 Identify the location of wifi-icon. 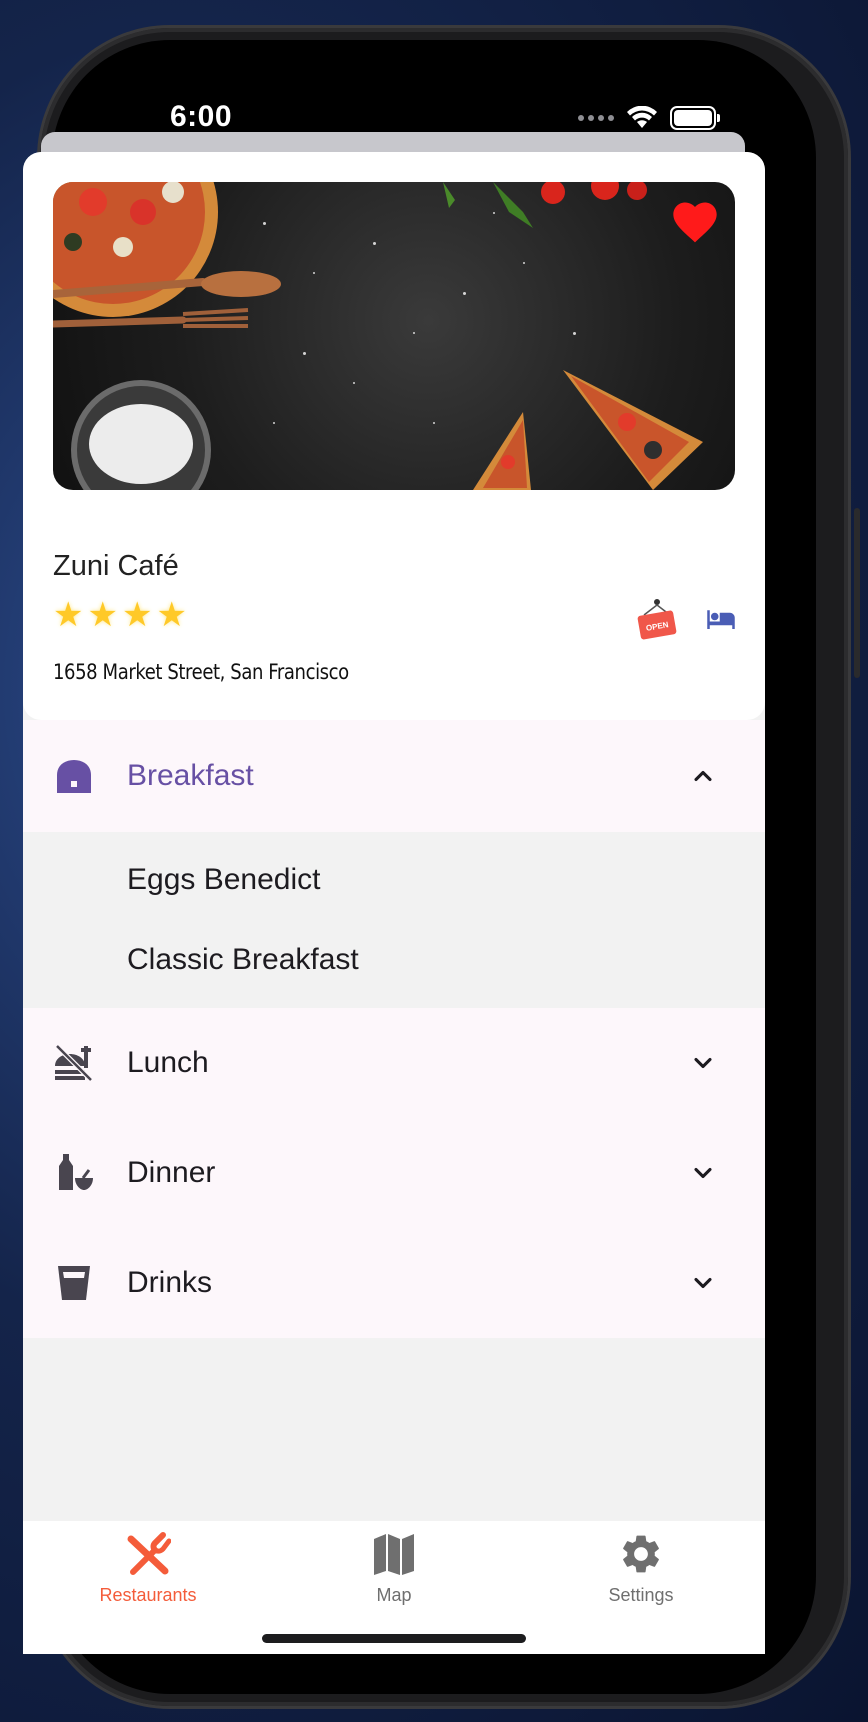
(642, 117).